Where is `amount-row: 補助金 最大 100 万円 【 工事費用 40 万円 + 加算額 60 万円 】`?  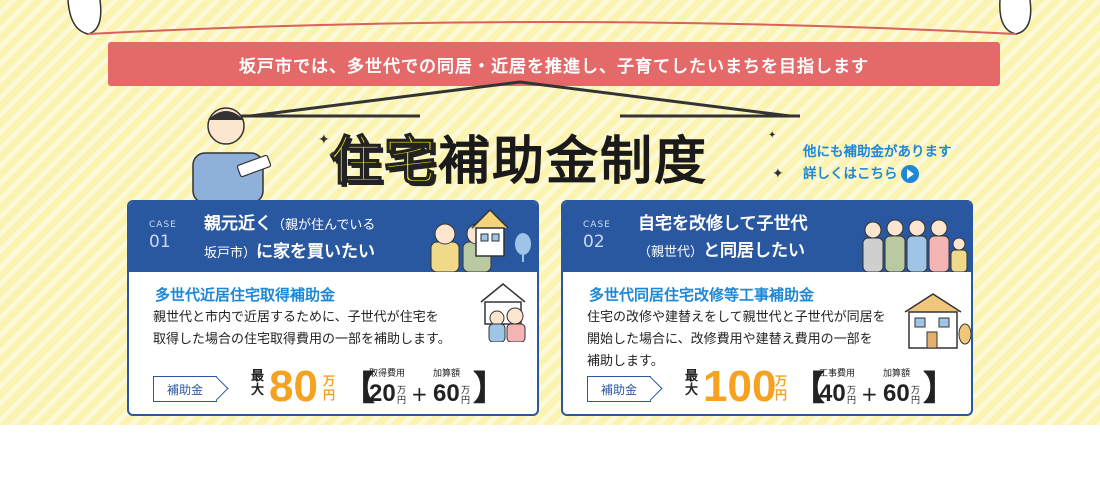
amount-row: 補助金 最大 100 万円 【 工事費用 40 万円 + 加算額 60 万円 】 is located at coordinates (777, 387).